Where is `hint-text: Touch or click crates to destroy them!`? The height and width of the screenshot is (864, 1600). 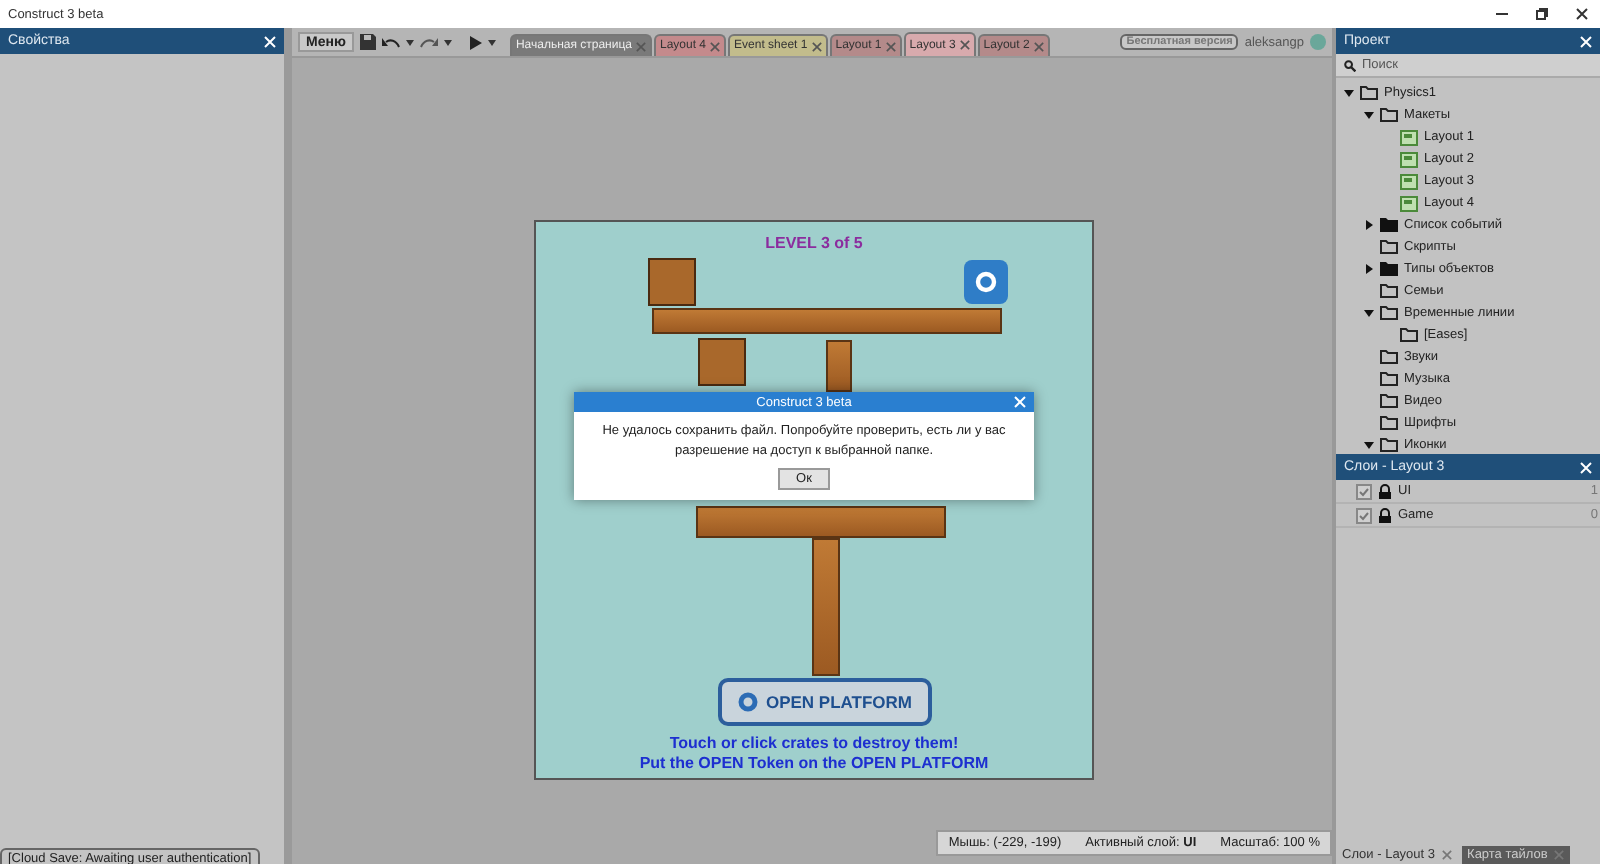 hint-text: Touch or click crates to destroy them! is located at coordinates (814, 743).